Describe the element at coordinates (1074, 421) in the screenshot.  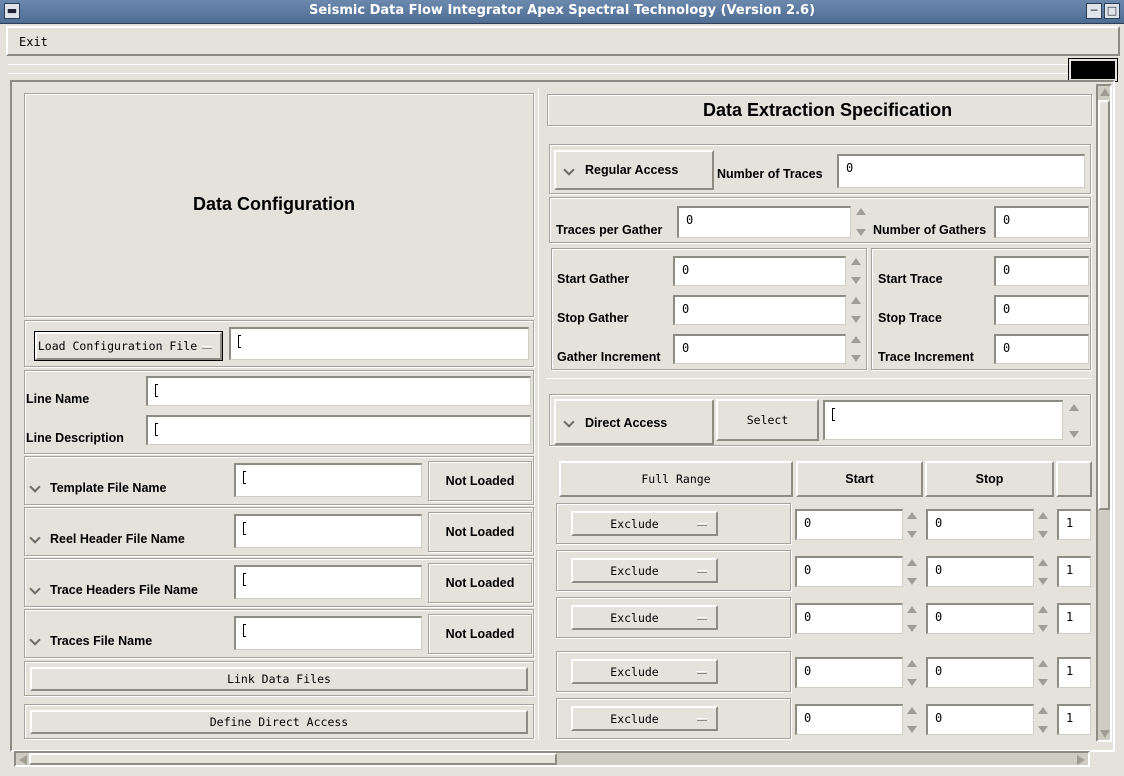
I see `select-path-spinner` at that location.